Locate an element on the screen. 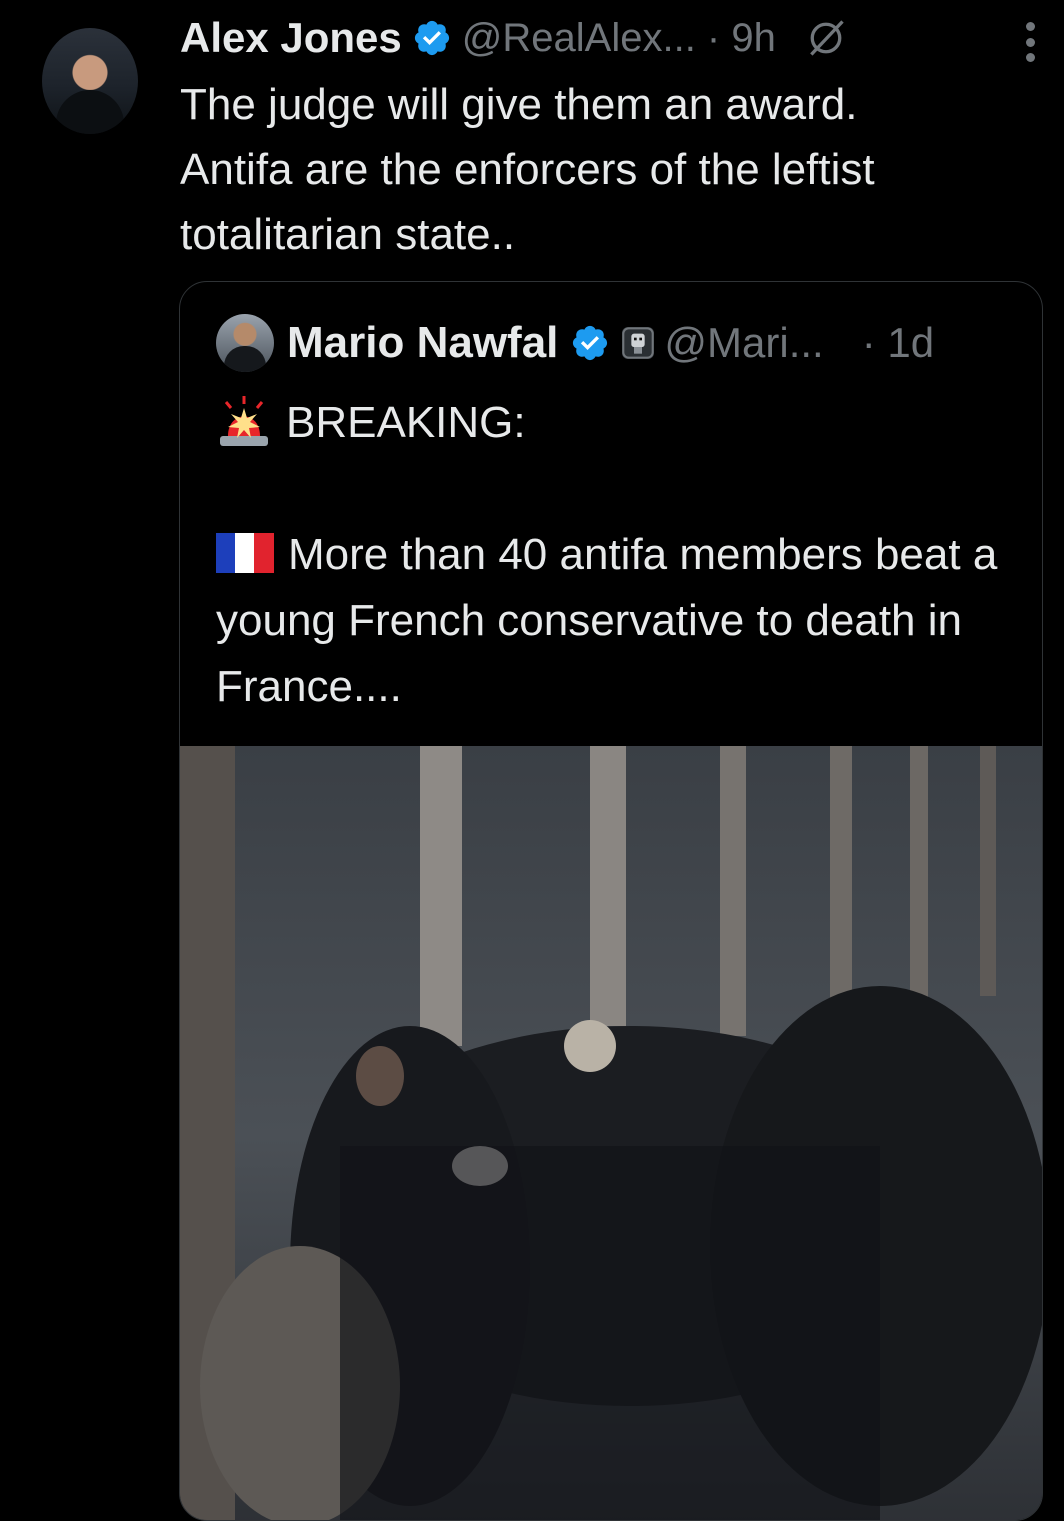 This screenshot has height=1521, width=1064. author-avatar is located at coordinates (90, 81).